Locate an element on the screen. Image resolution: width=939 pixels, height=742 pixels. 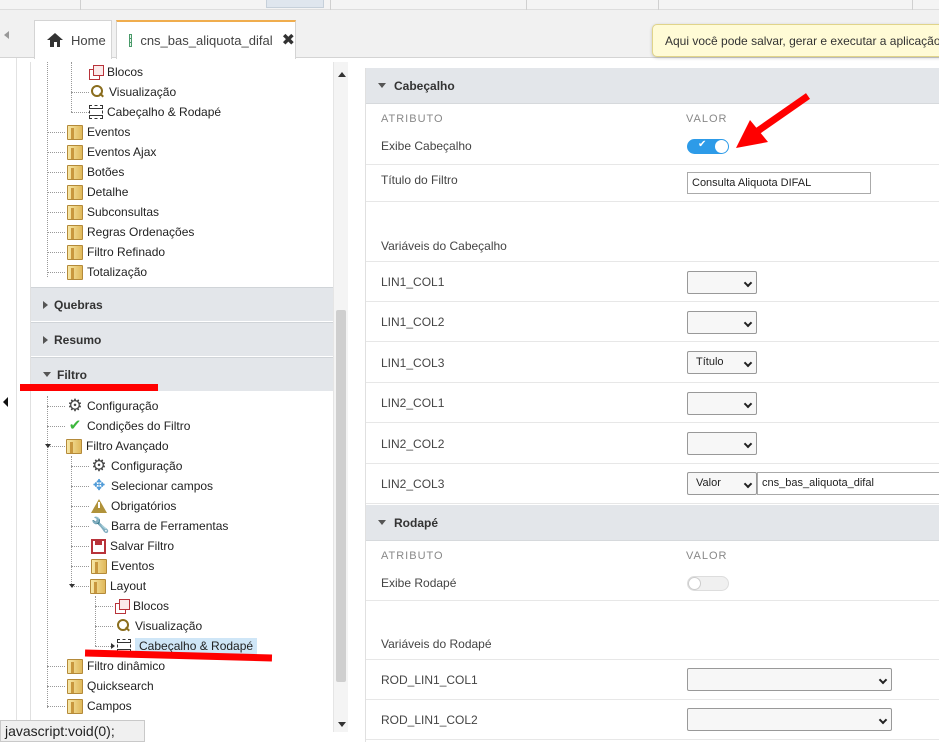
tree-item-layout: Layout is located at coordinates (107, 586).